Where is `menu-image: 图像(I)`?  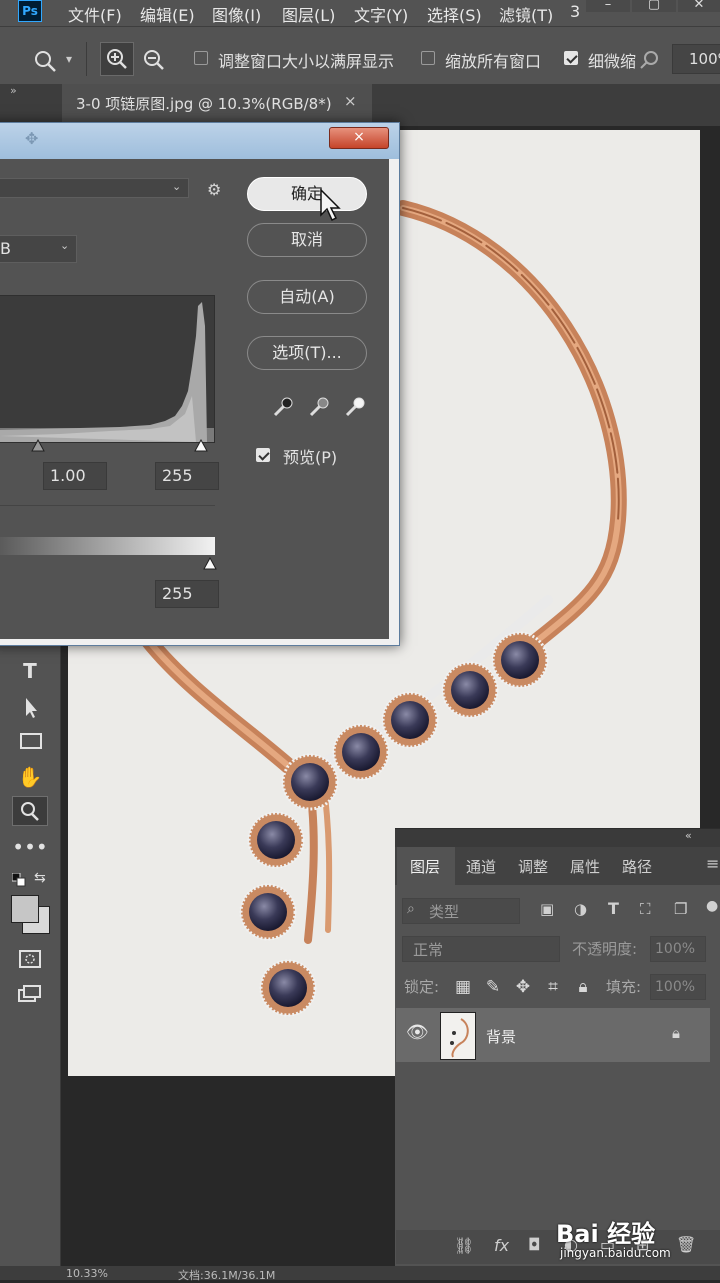
menu-image: 图像(I) is located at coordinates (236, 14).